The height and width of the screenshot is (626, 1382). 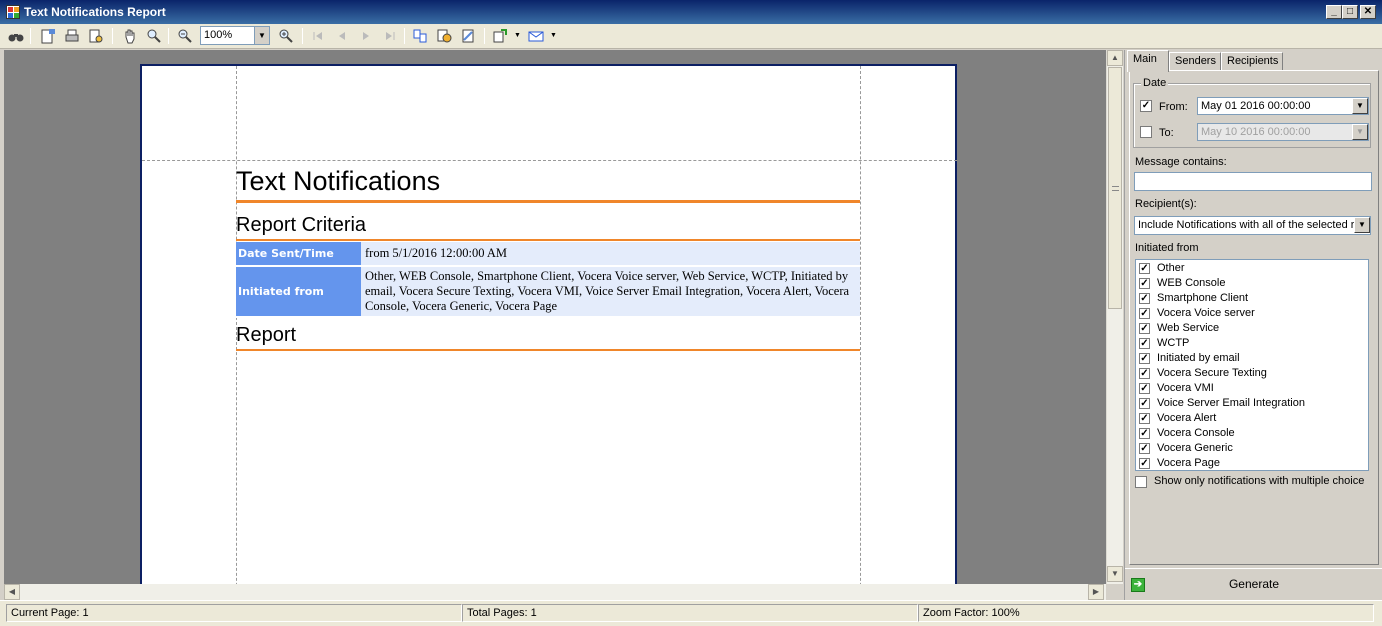 I want to click on generate-label: Generate, so click(x=1254, y=584).